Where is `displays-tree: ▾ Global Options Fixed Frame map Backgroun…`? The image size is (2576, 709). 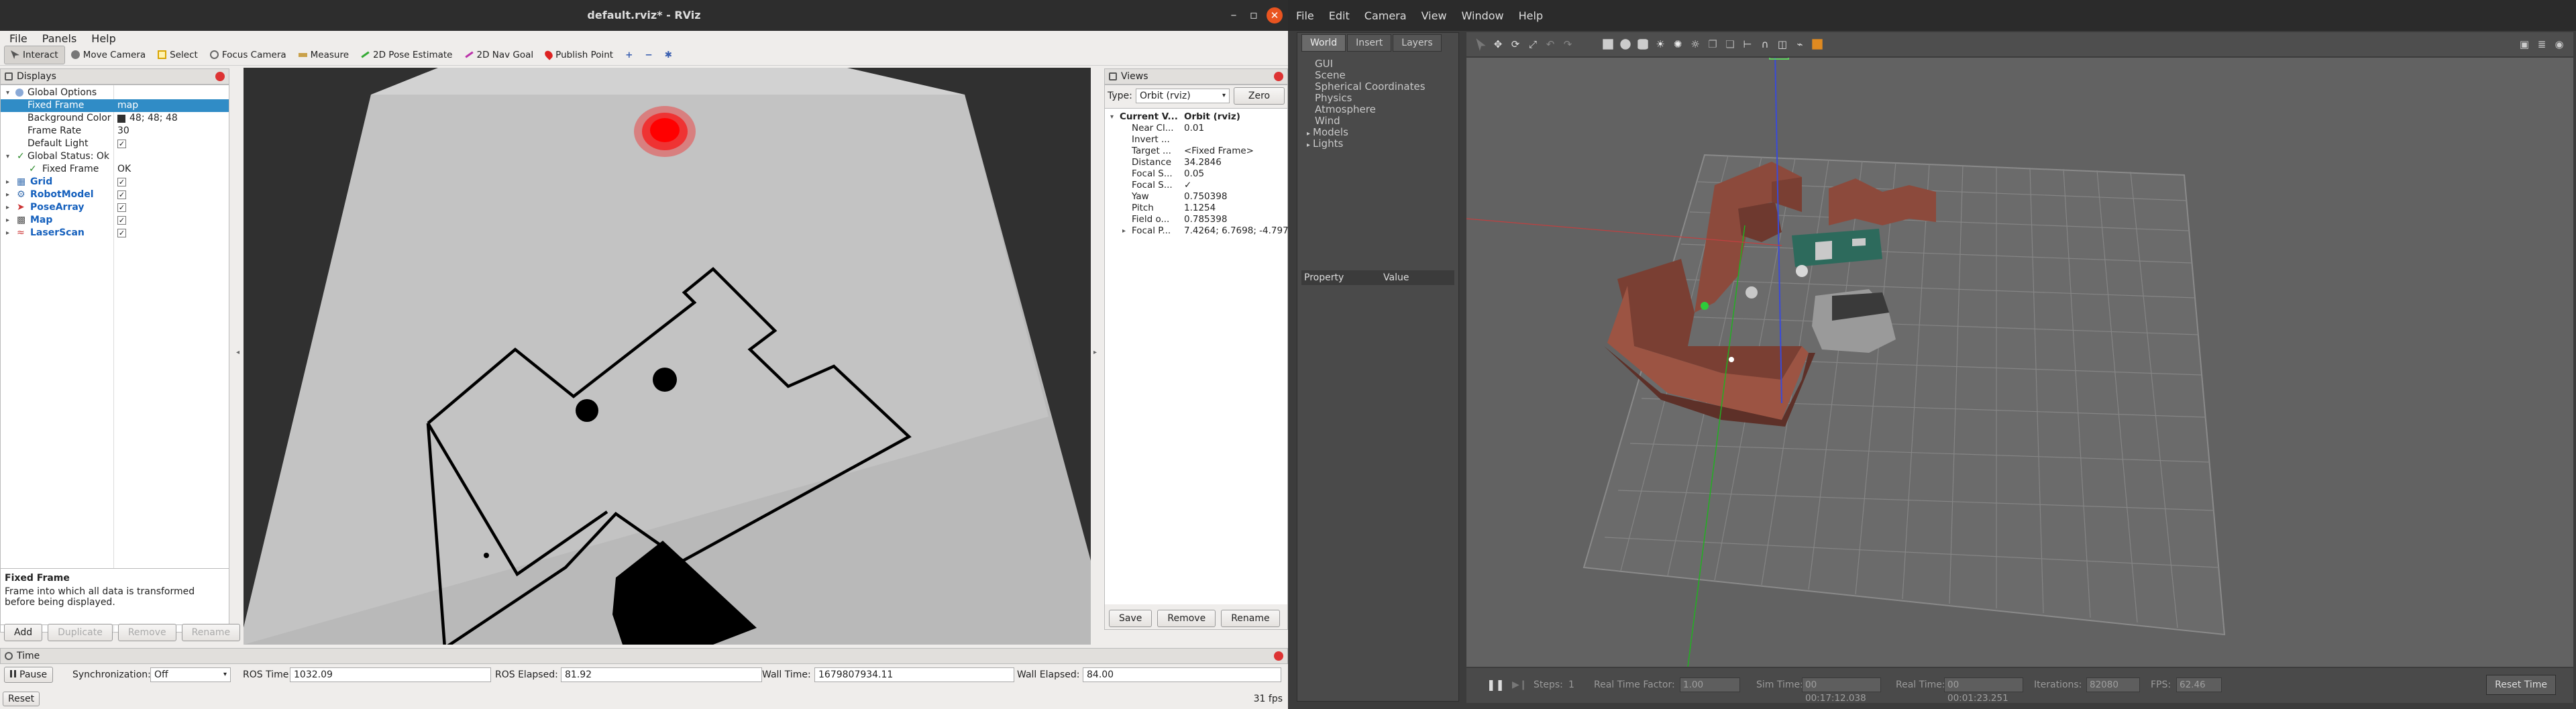 displays-tree: ▾ Global Options Fixed Frame map Backgroun… is located at coordinates (114, 359).